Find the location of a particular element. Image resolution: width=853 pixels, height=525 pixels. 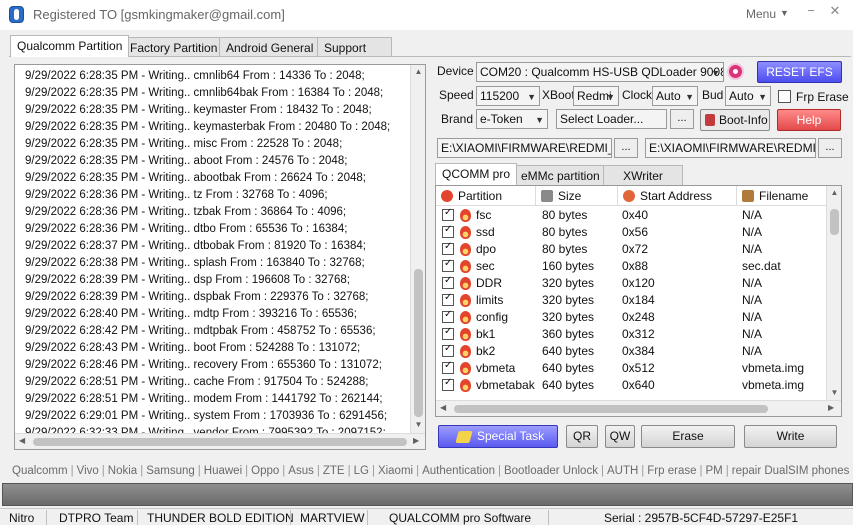

tab-factory-partition: Factory Partition is located at coordinates (174, 47).